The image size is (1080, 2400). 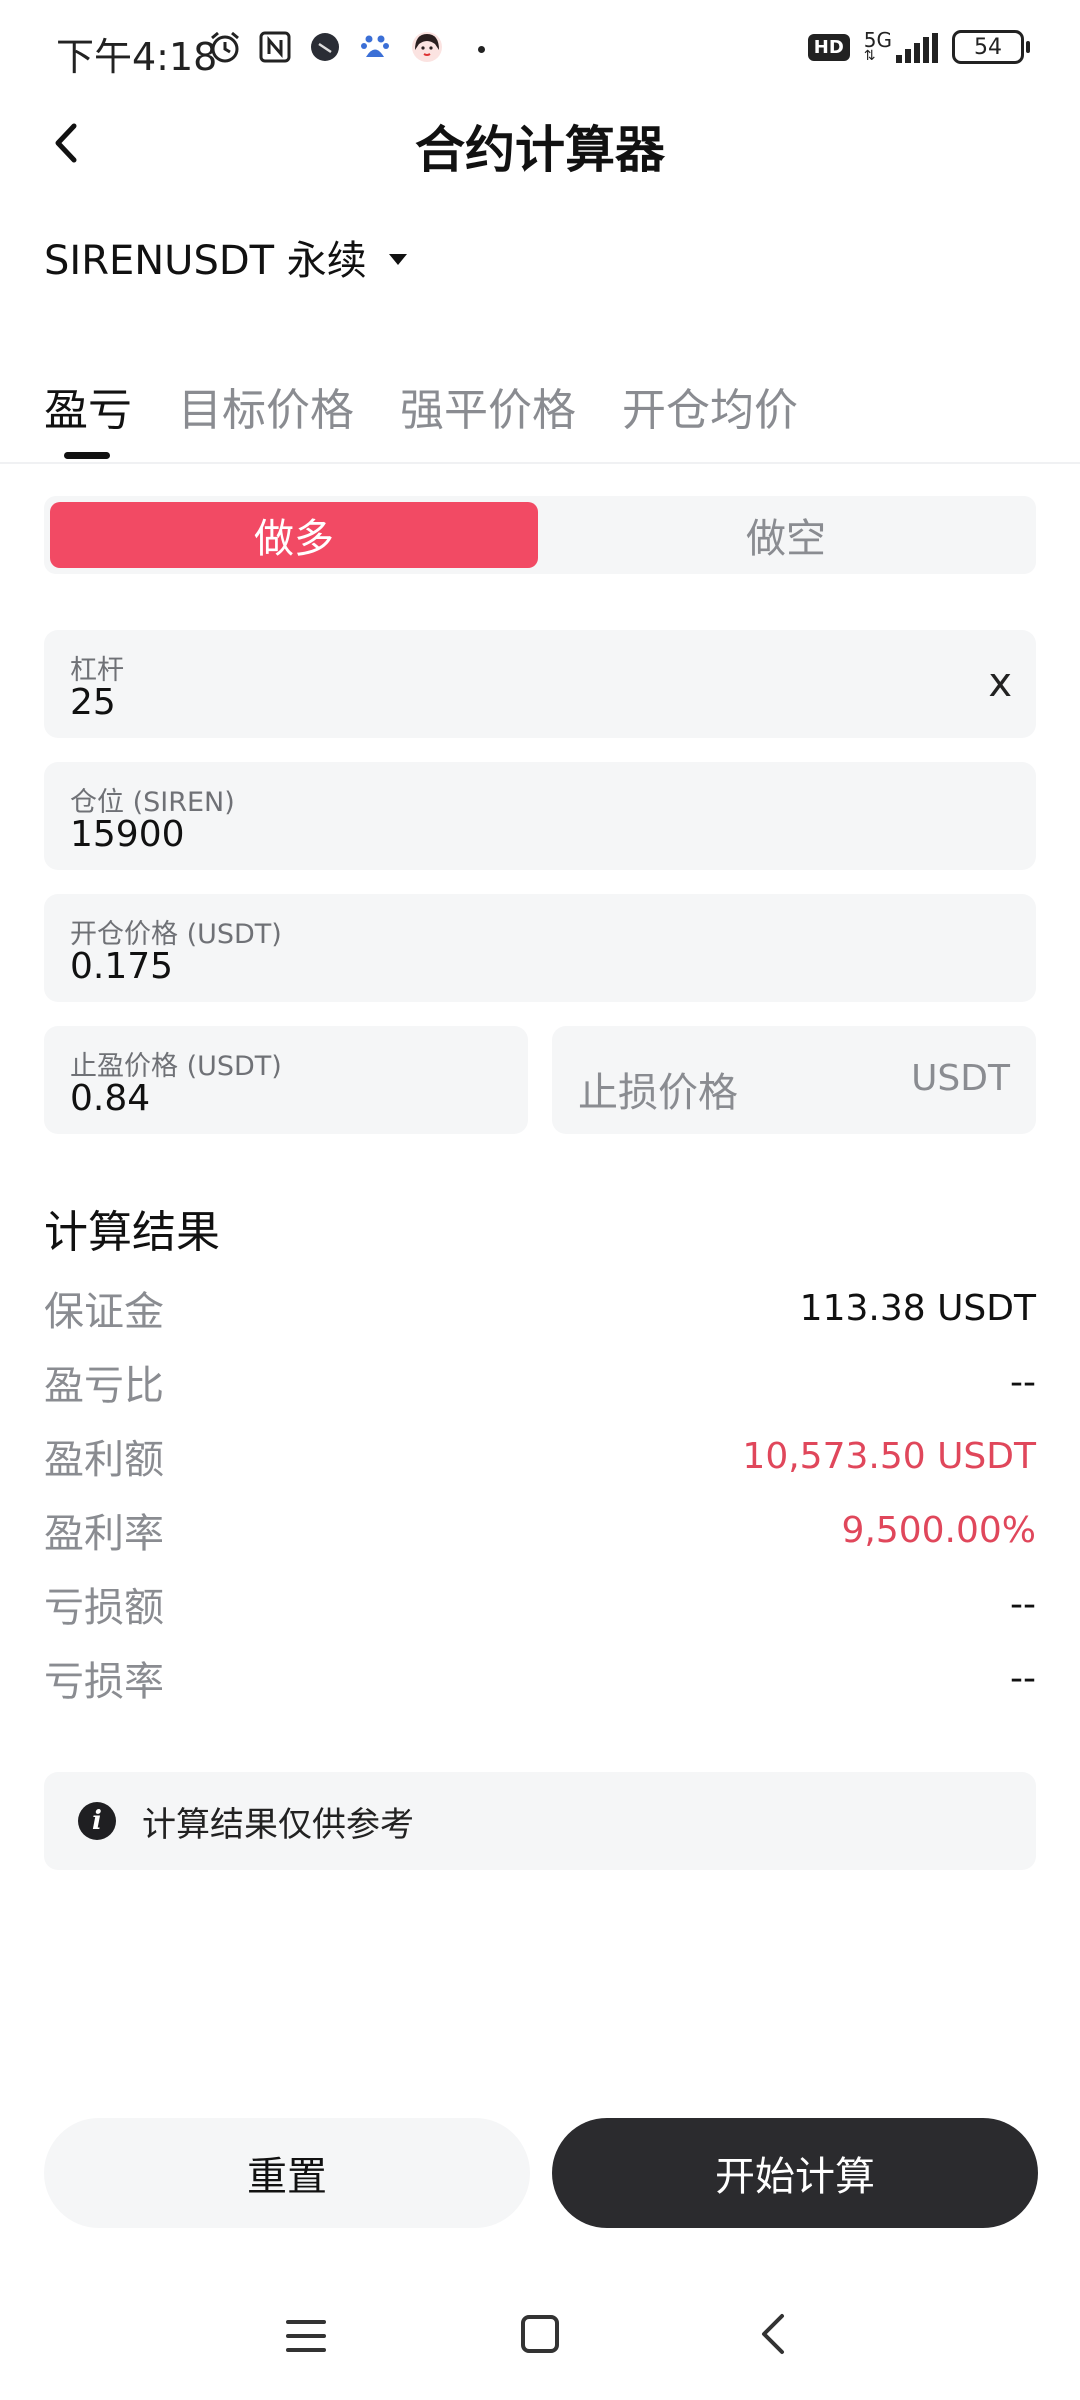 I want to click on result-row-pnl-ratio: 盈亏比 --, so click(x=540, y=1382).